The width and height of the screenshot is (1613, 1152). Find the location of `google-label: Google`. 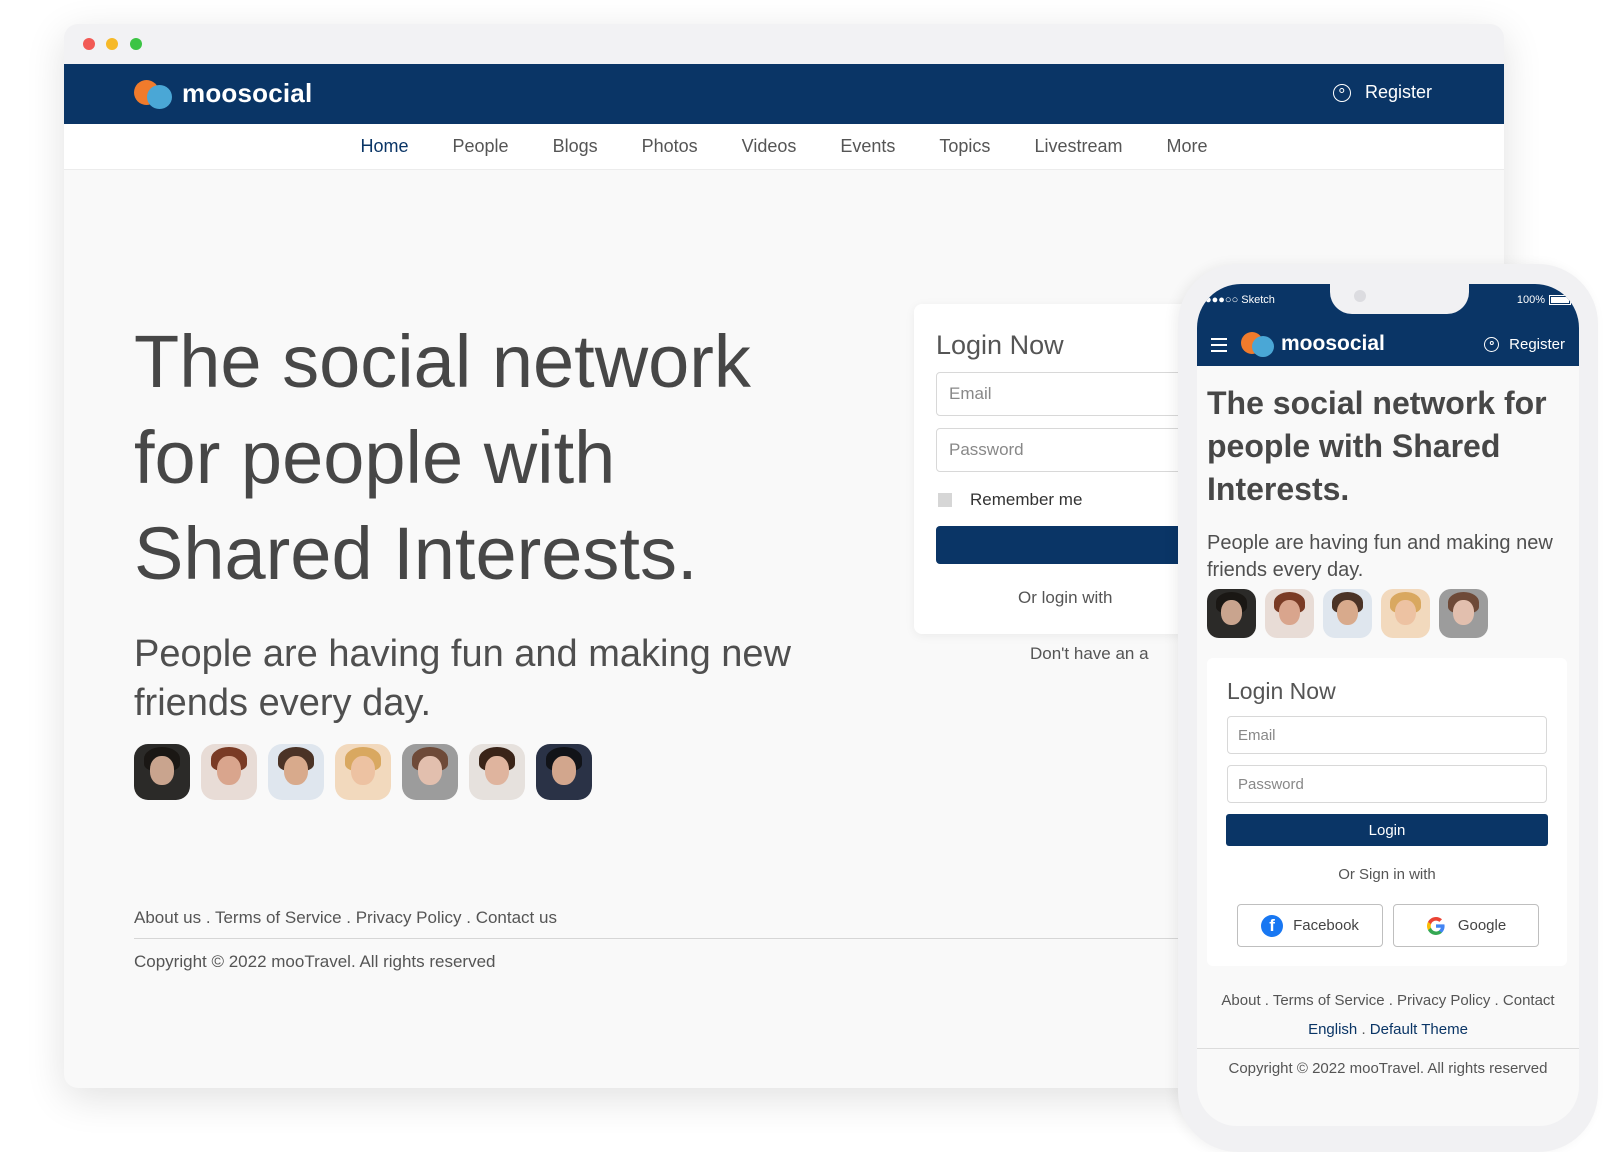

google-label: Google is located at coordinates (1482, 925).